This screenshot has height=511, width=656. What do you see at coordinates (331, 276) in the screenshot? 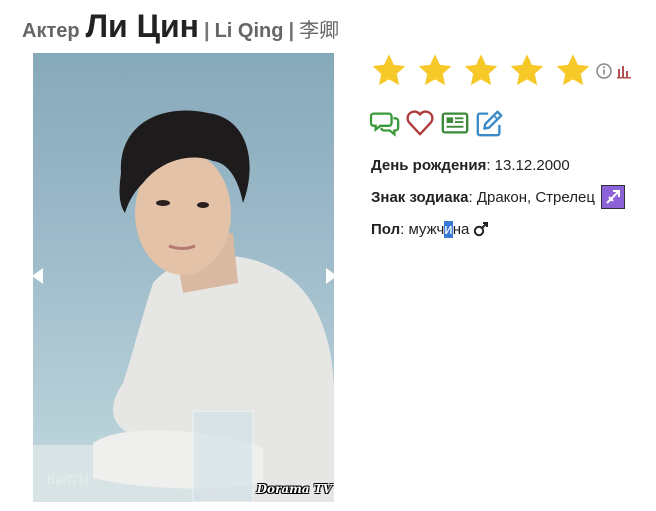
I see `next-photo-button` at bounding box center [331, 276].